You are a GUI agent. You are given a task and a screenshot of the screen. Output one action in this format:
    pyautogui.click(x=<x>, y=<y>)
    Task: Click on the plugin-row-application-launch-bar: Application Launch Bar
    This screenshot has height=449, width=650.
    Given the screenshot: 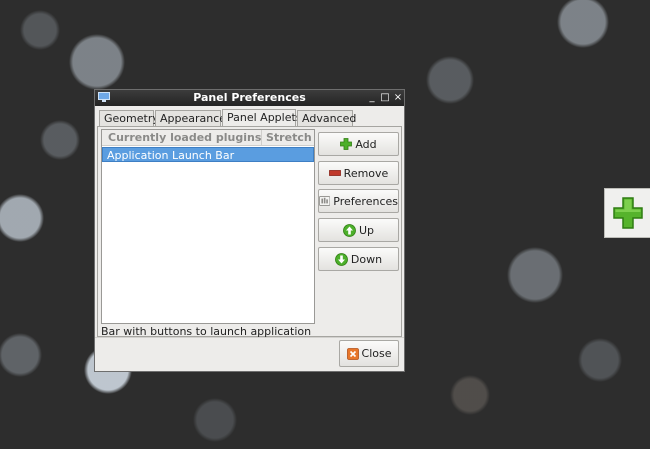 What is the action you would take?
    pyautogui.click(x=208, y=154)
    